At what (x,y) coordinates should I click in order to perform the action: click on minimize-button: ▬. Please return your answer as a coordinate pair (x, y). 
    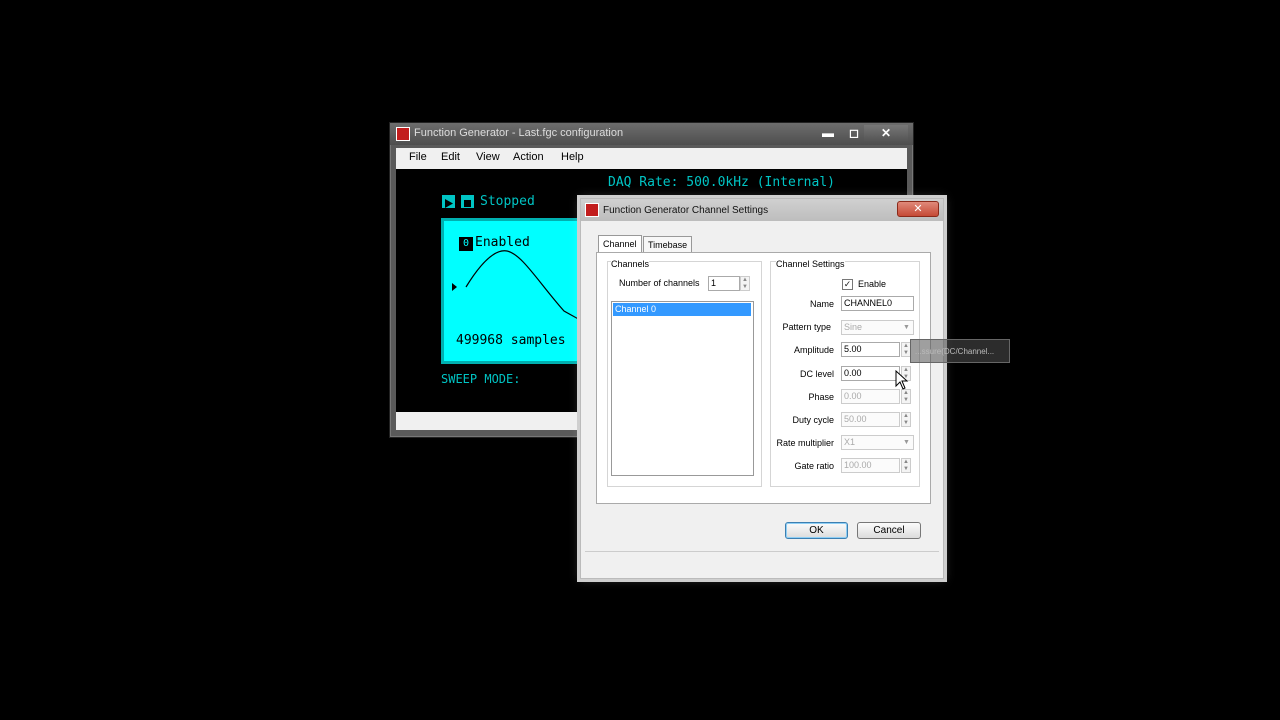
    Looking at the image, I should click on (828, 133).